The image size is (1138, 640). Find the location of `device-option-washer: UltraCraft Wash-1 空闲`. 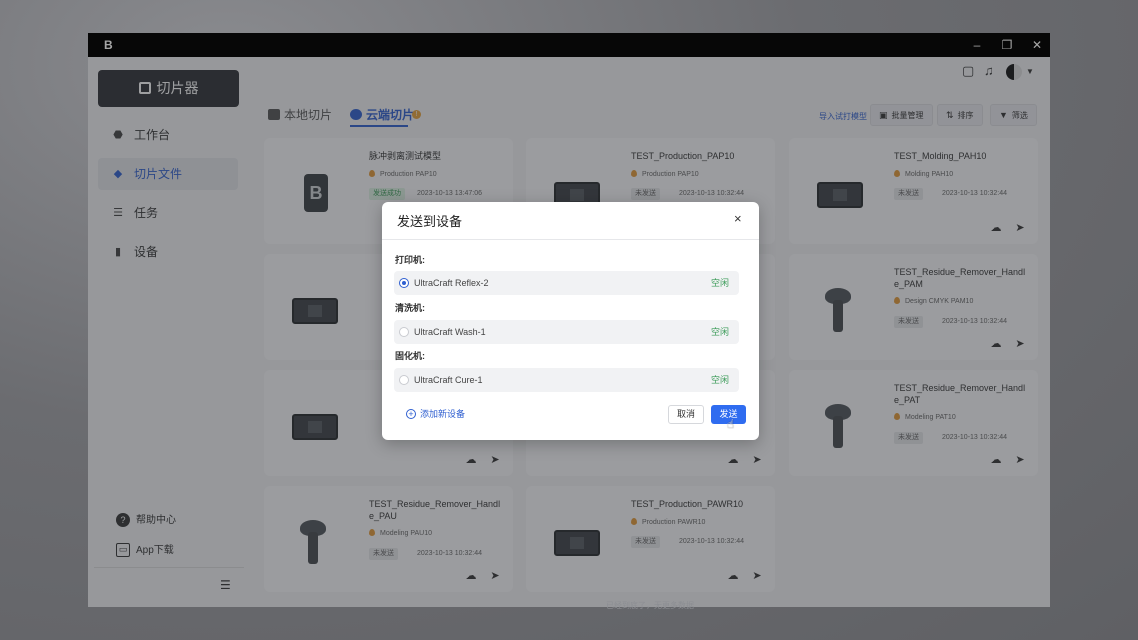

device-option-washer: UltraCraft Wash-1 空闲 is located at coordinates (566, 332).